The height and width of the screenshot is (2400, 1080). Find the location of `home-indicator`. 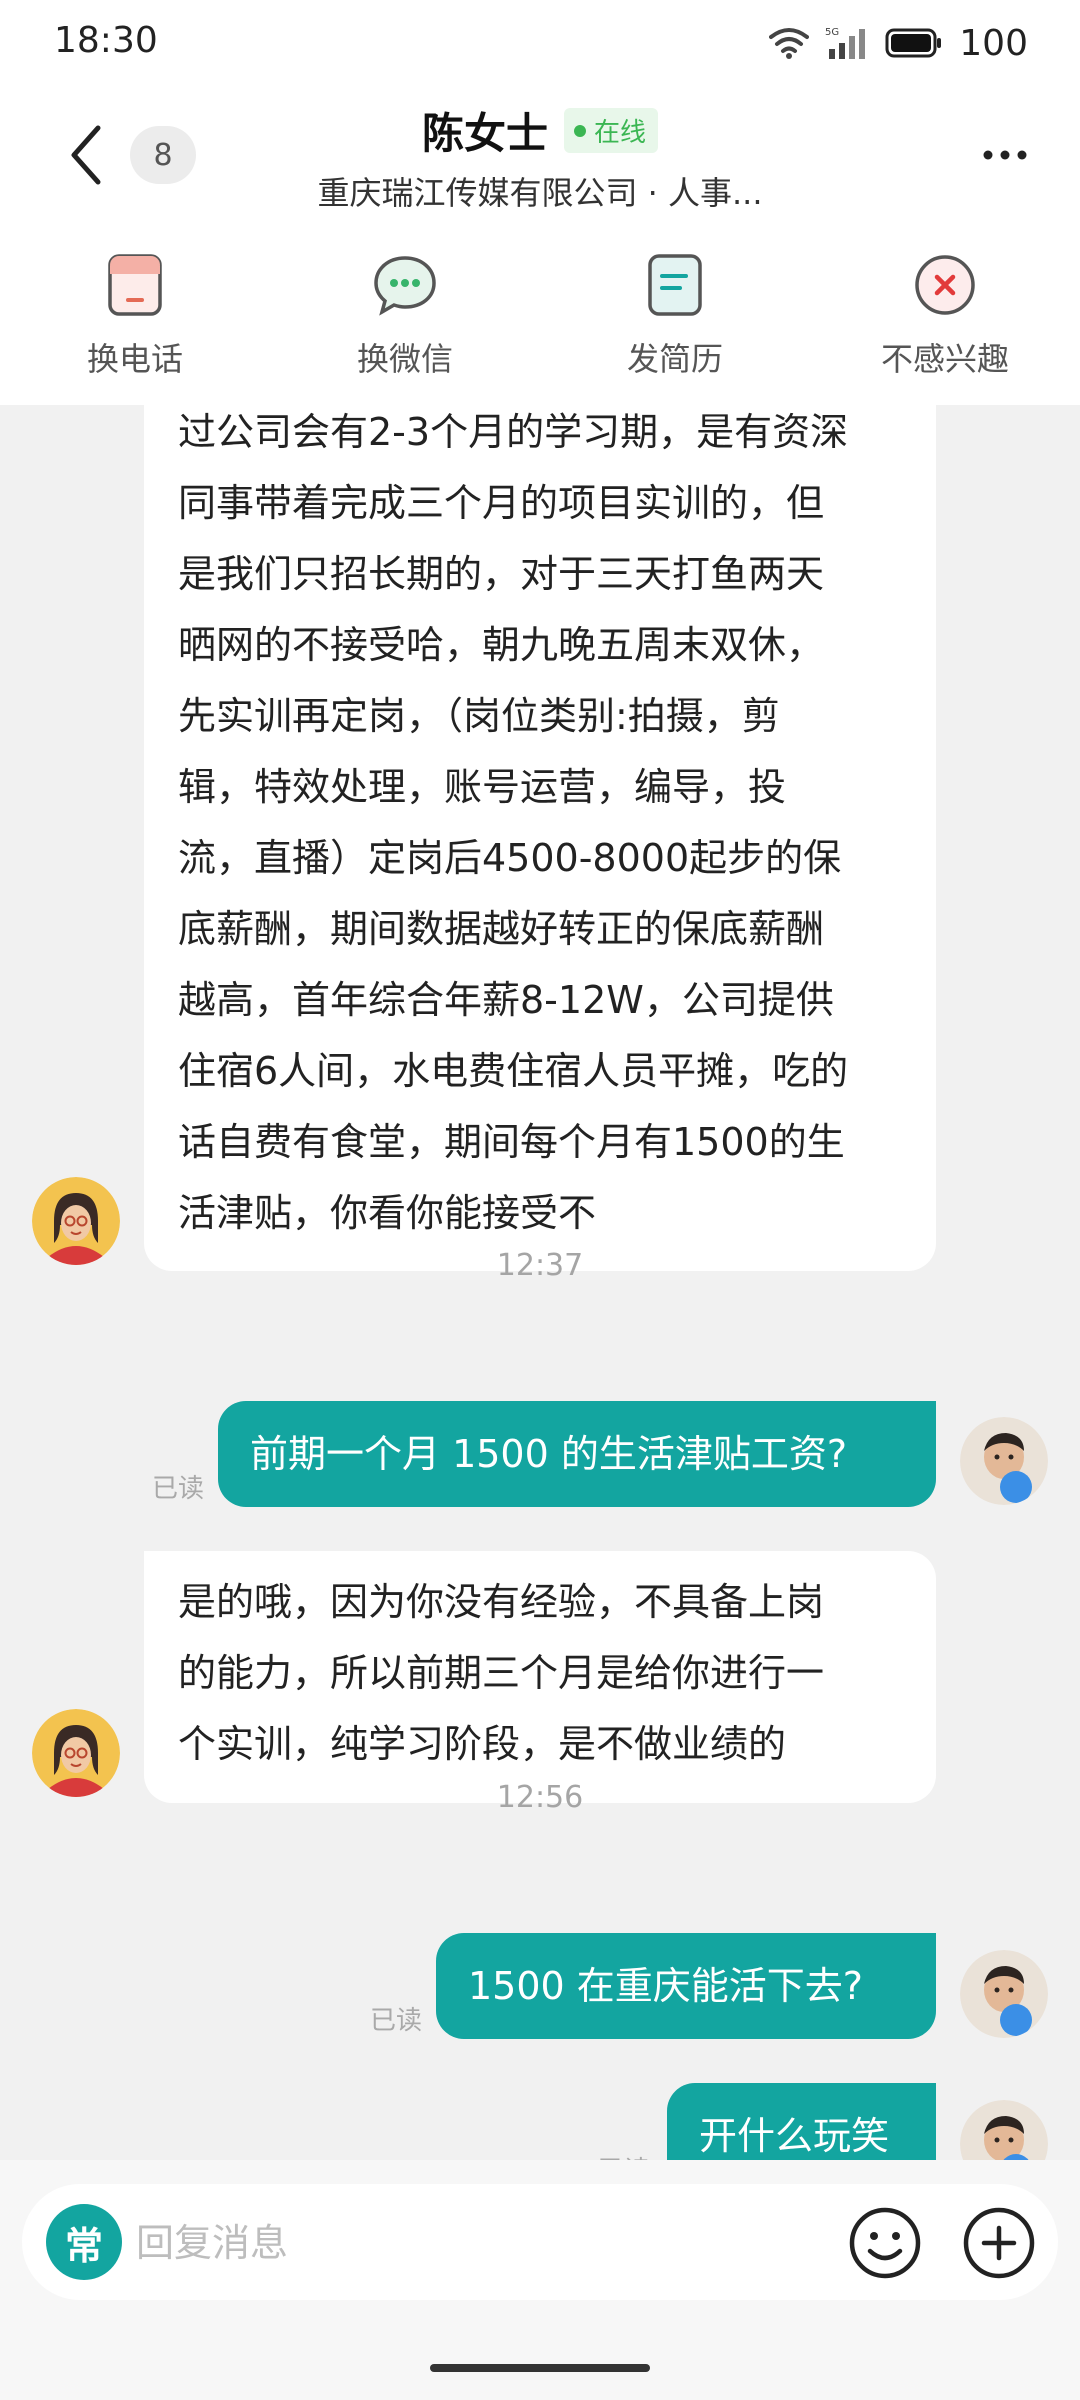

home-indicator is located at coordinates (540, 2368).